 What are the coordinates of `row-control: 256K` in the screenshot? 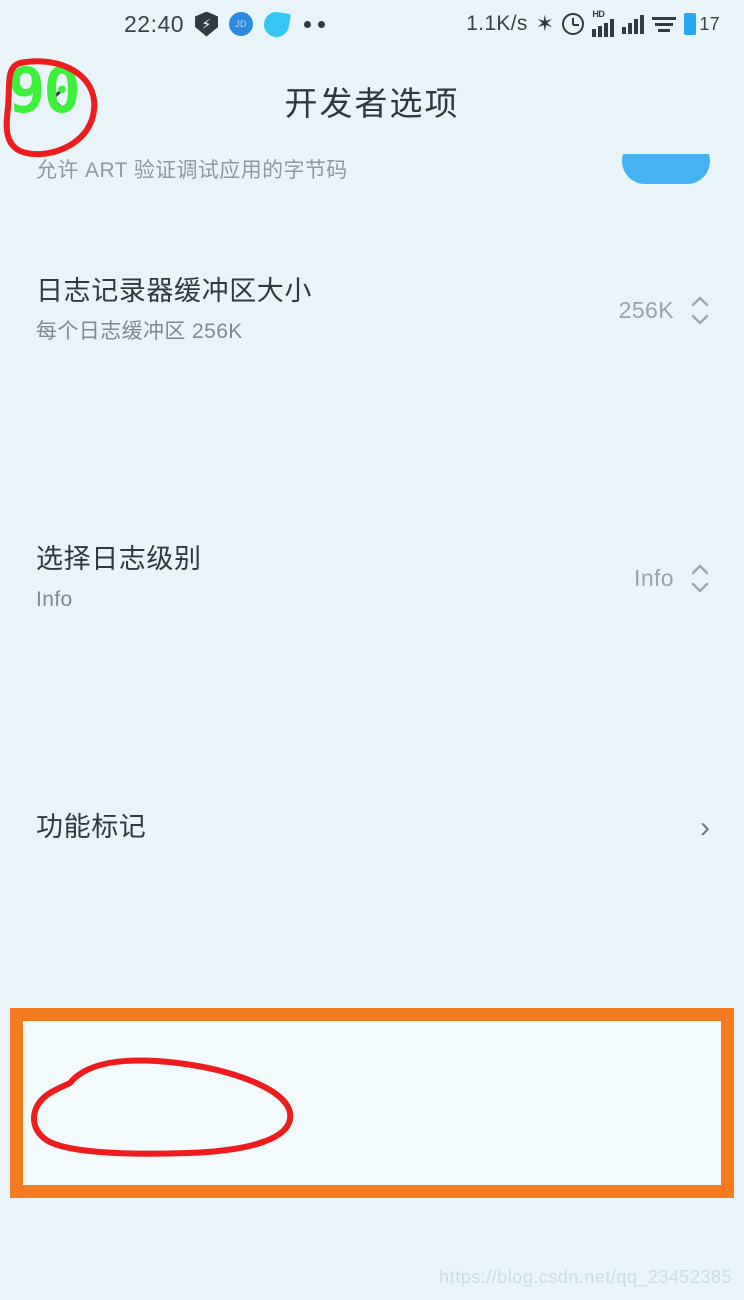 It's located at (664, 310).